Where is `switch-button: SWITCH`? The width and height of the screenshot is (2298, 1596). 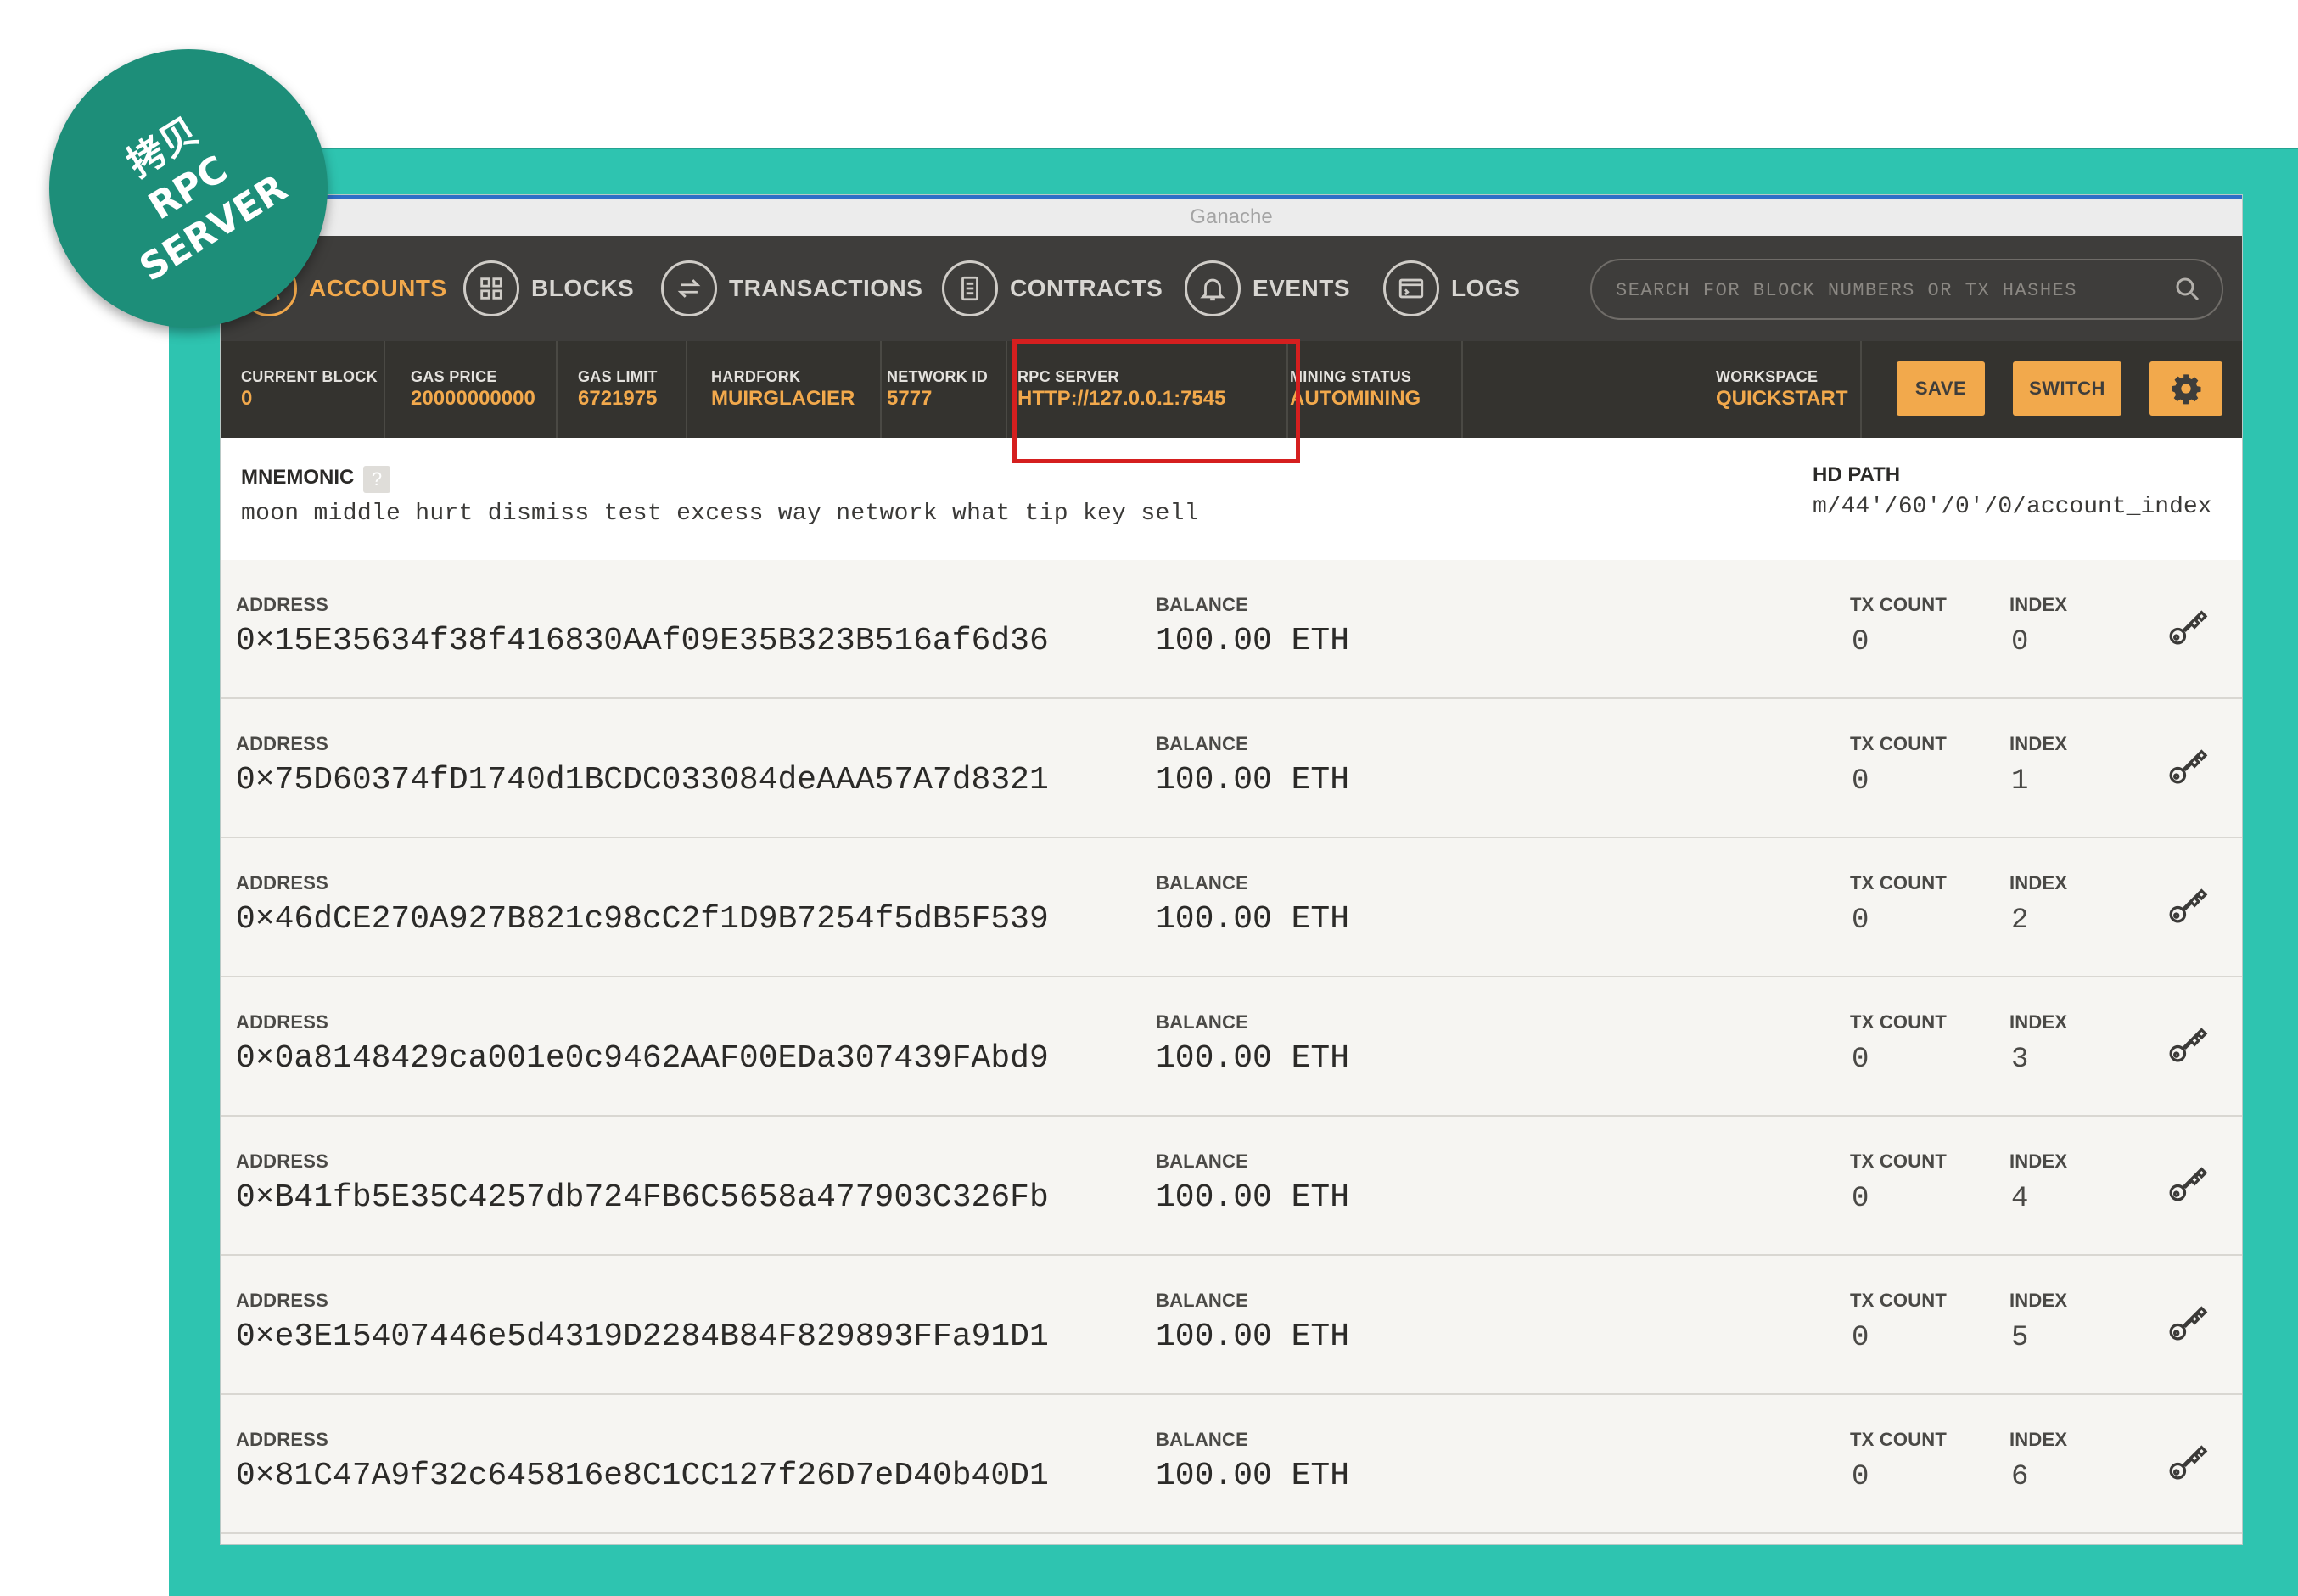
switch-button: SWITCH is located at coordinates (2067, 388).